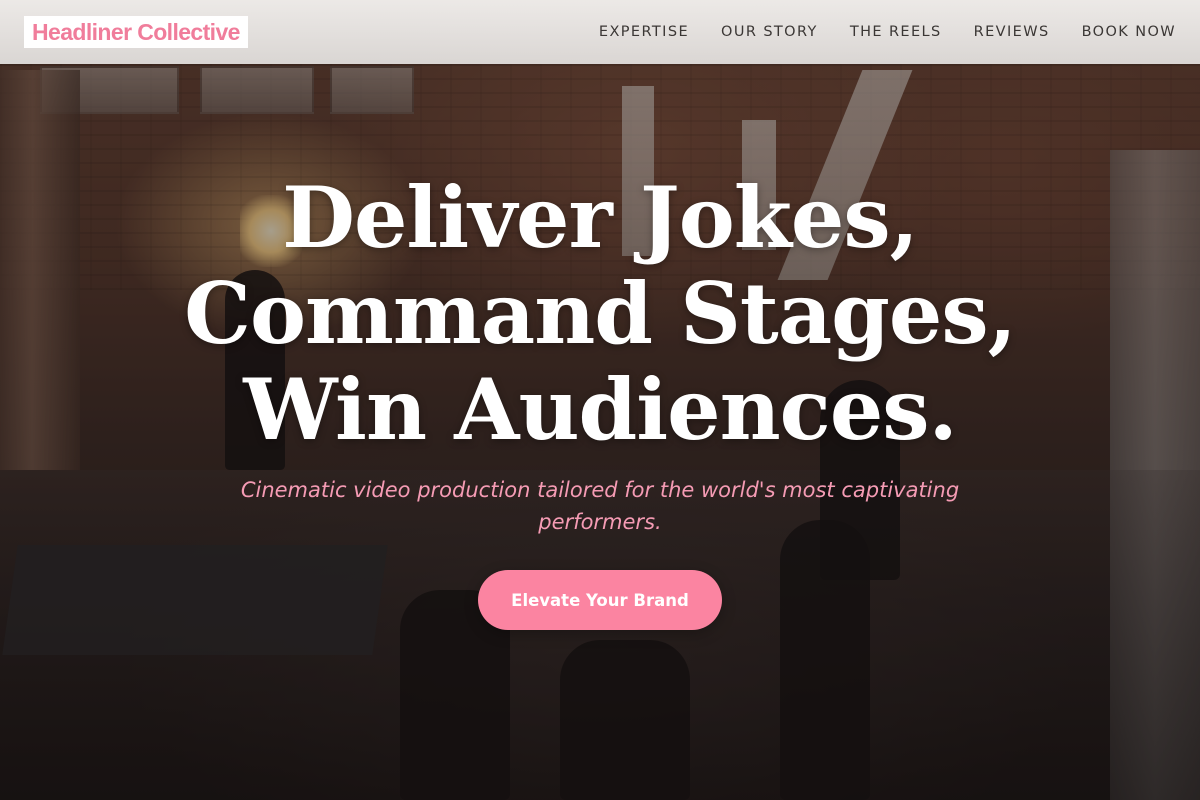  I want to click on headline-line: Win Audiences., so click(600, 409).